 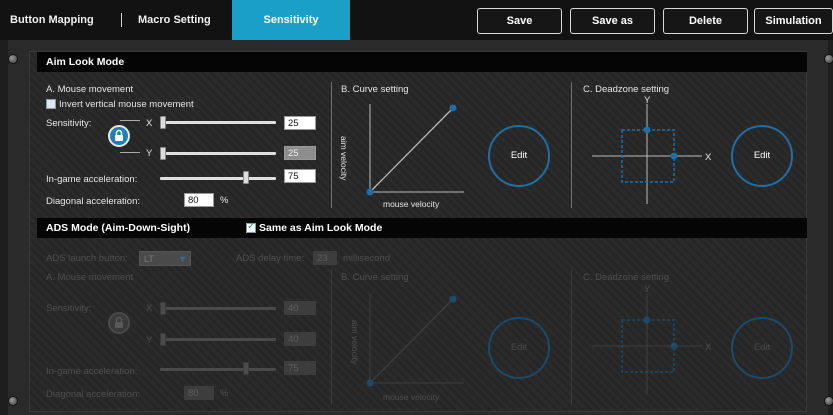 I want to click on ads-mode-header: ADS Mode (Aim-Down-Sight), so click(x=422, y=228).